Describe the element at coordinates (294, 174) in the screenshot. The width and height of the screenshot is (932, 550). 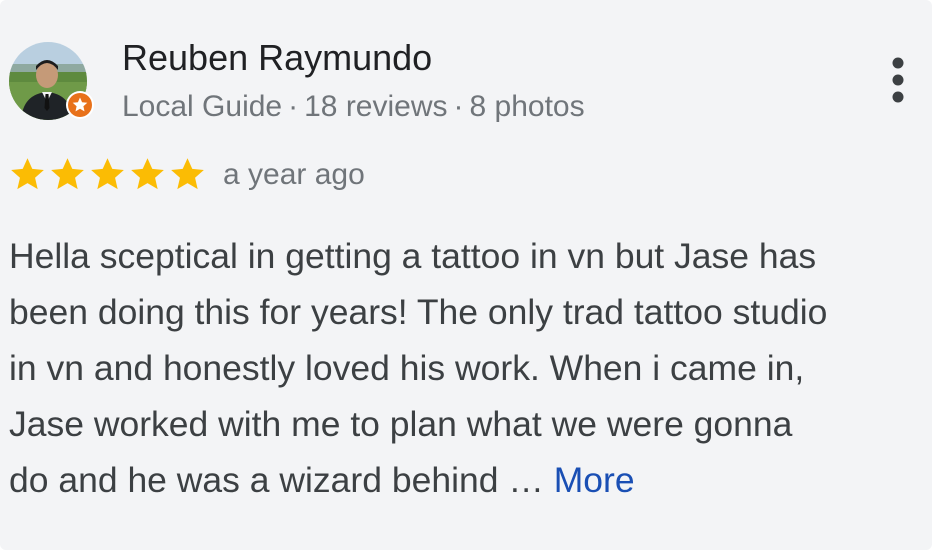
I see `review-time: a year ago` at that location.